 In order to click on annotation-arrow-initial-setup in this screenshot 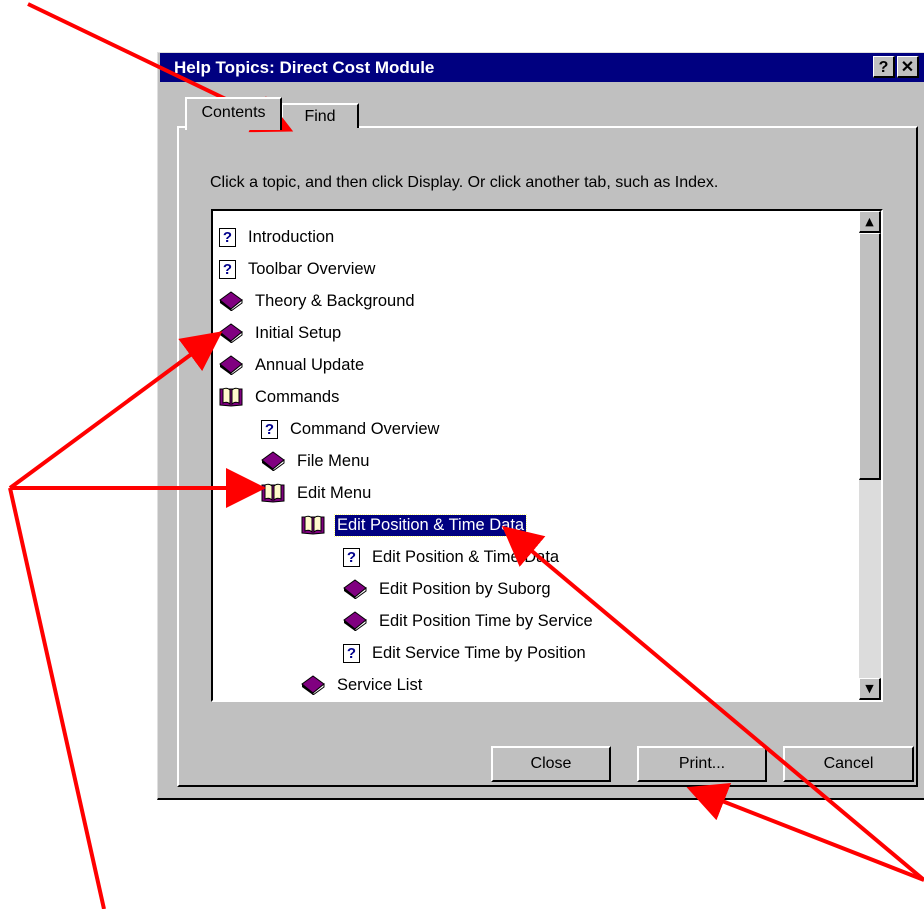, I will do `click(115, 410)`.